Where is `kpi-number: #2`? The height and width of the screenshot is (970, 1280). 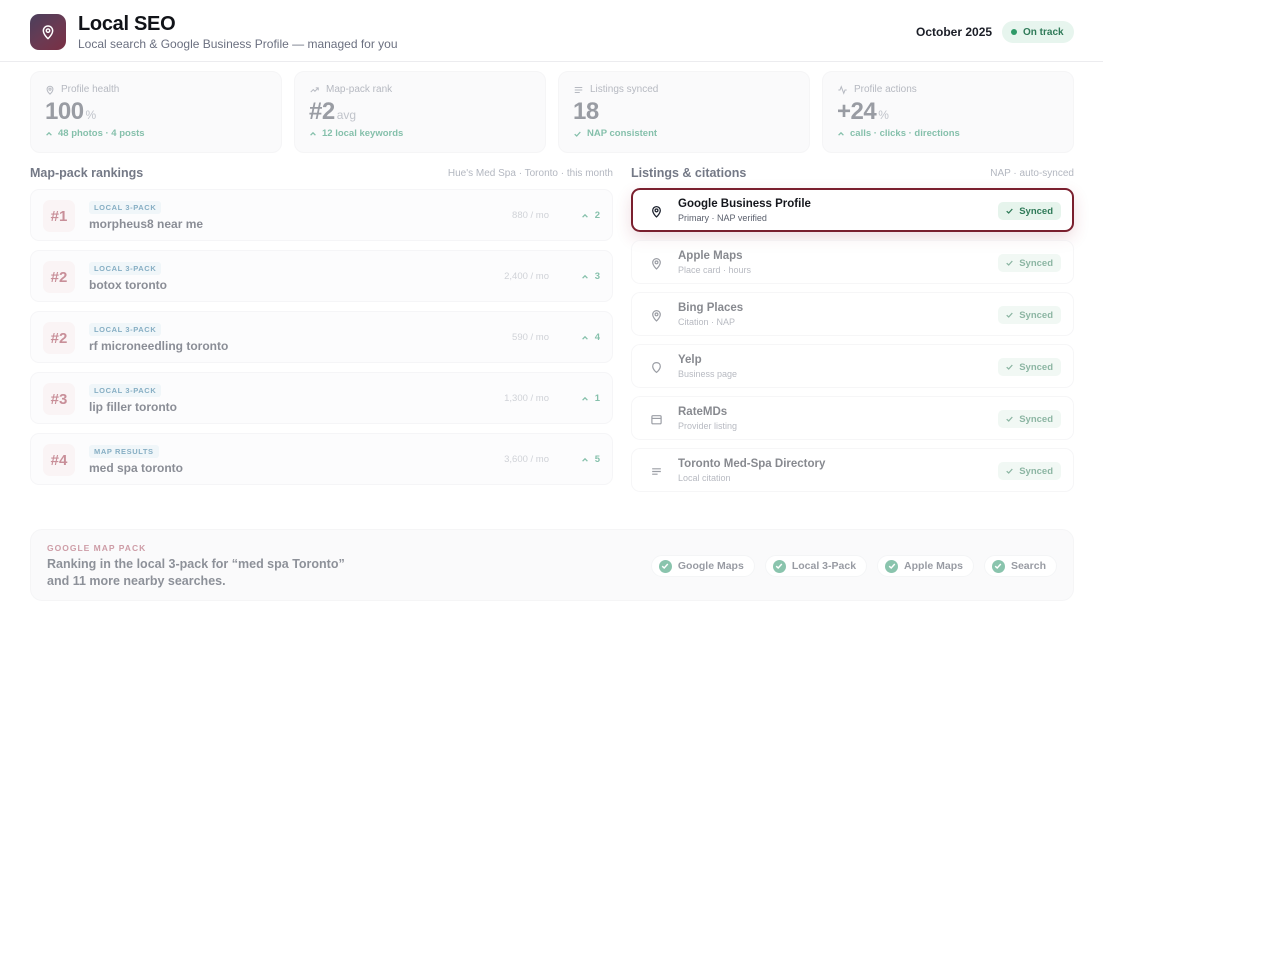 kpi-number: #2 is located at coordinates (322, 111).